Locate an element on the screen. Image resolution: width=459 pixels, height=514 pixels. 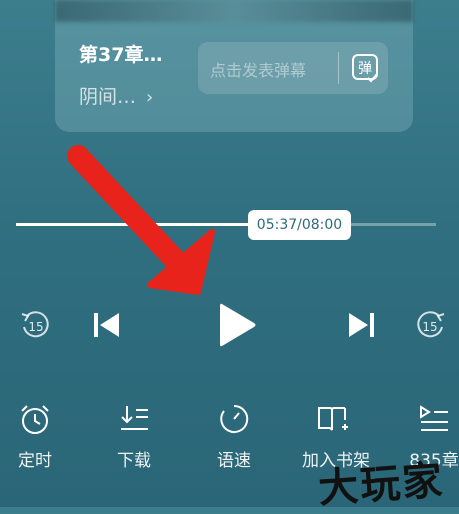
forward-seconds: 15 is located at coordinates (429, 327).